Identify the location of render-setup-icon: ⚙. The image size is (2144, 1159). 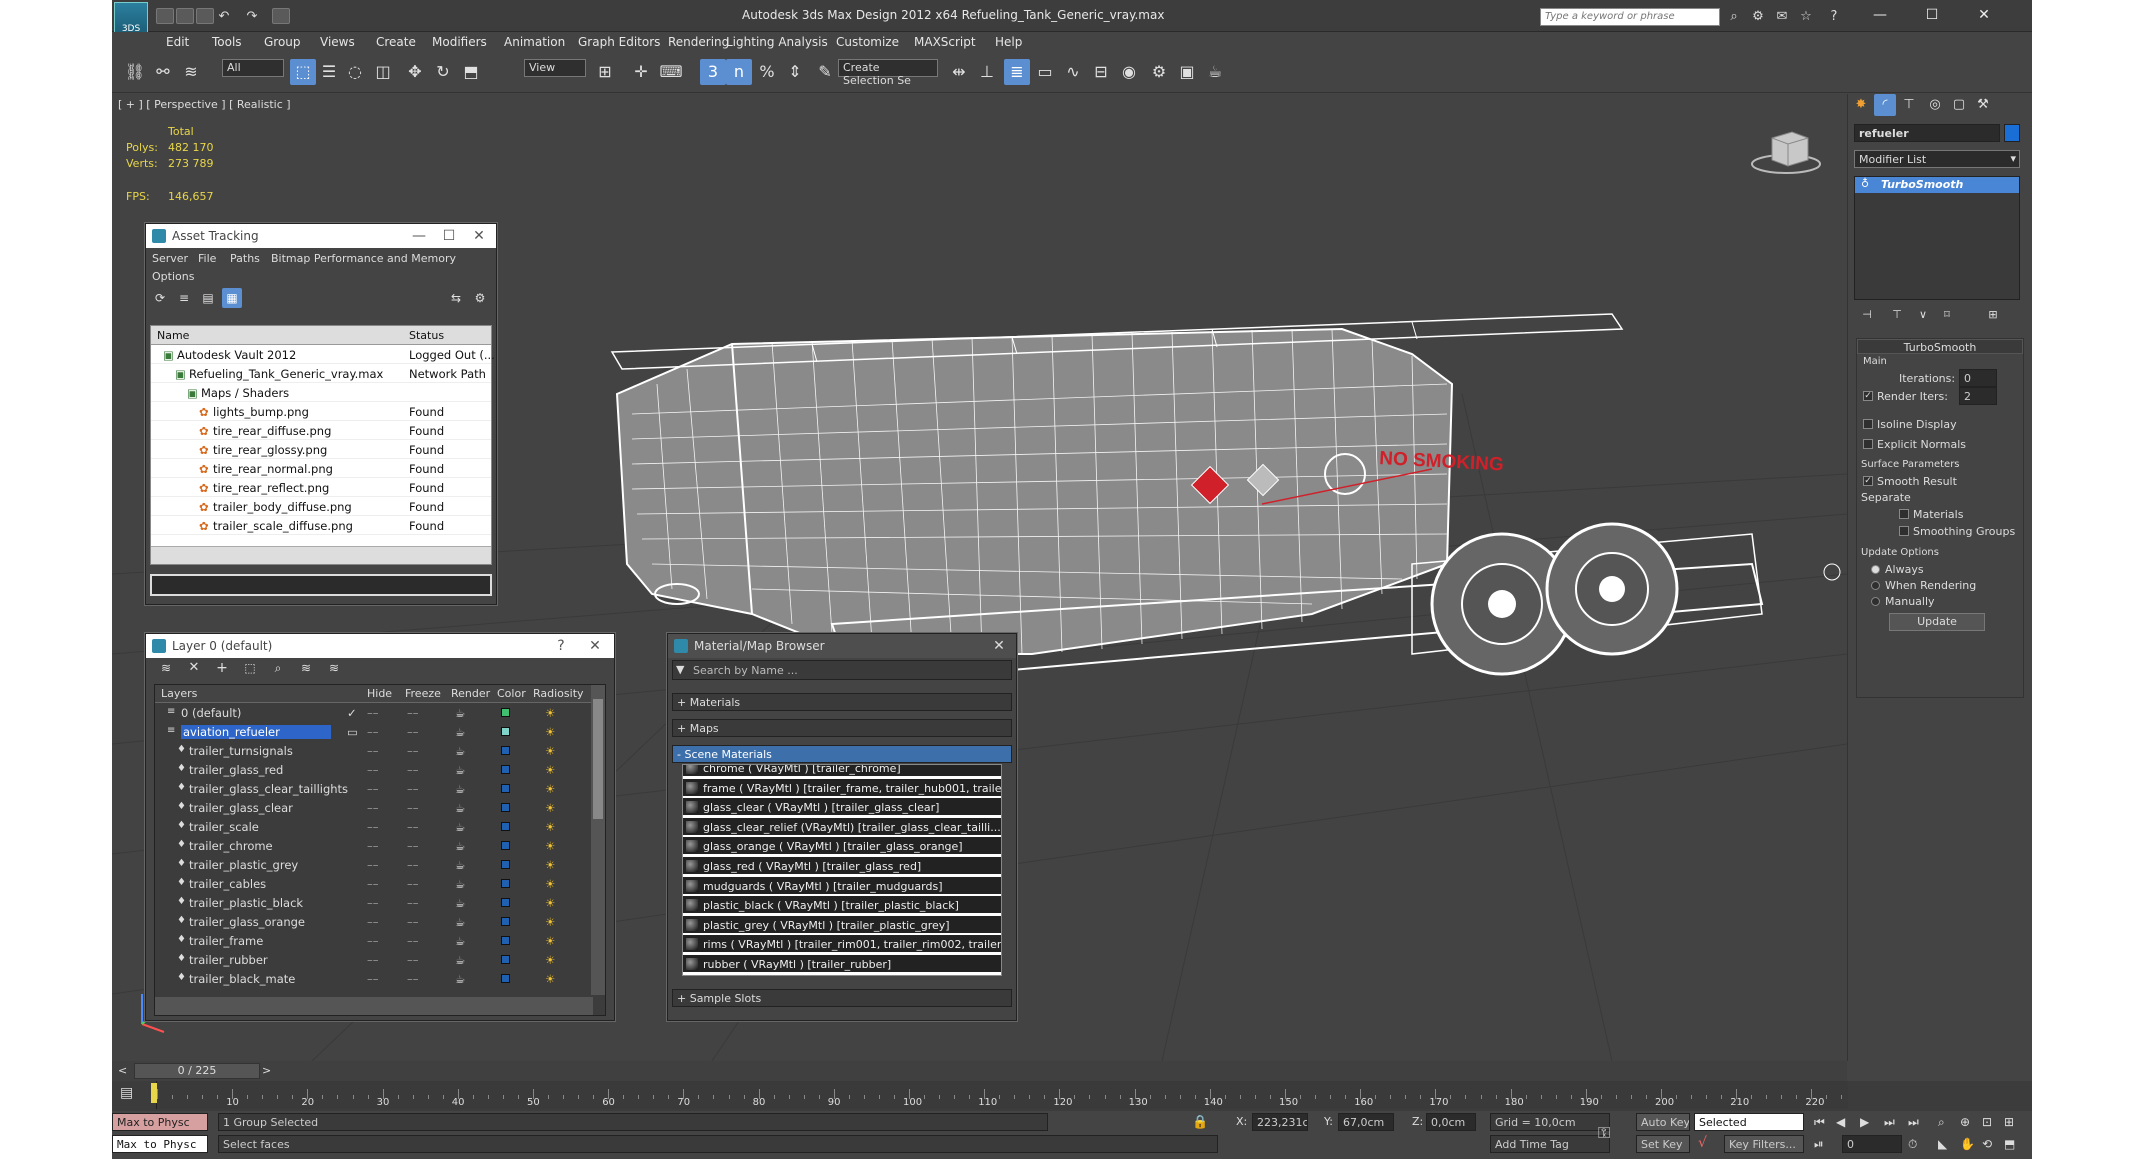
(1159, 72).